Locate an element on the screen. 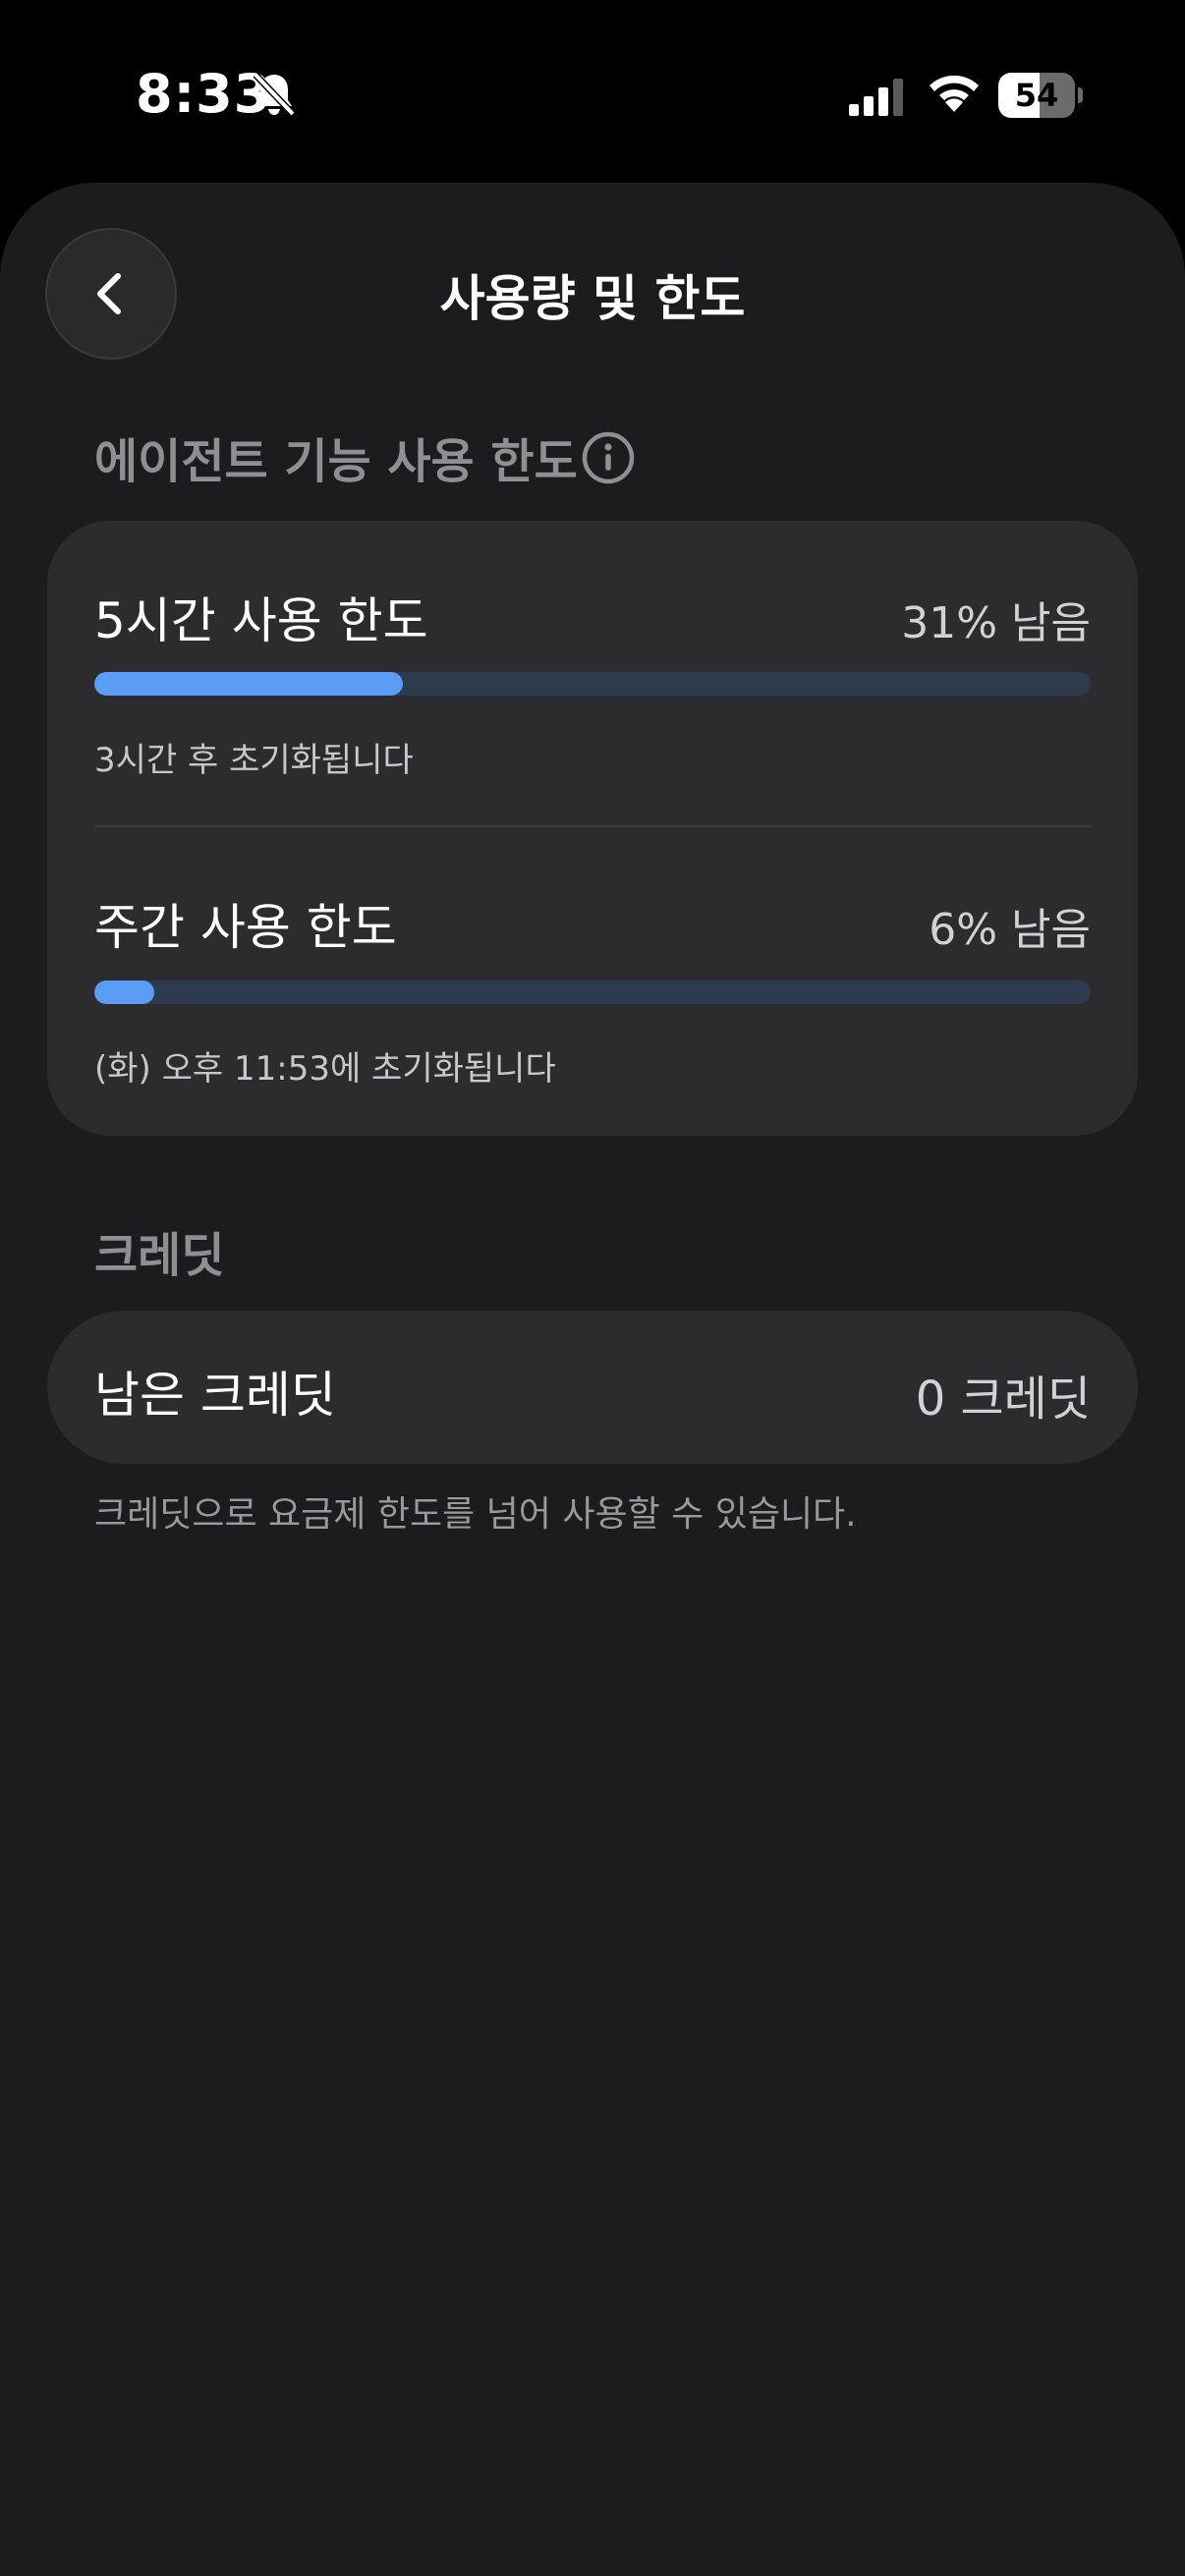 The image size is (1185, 2576). battery-level-text: 54 is located at coordinates (1037, 95).